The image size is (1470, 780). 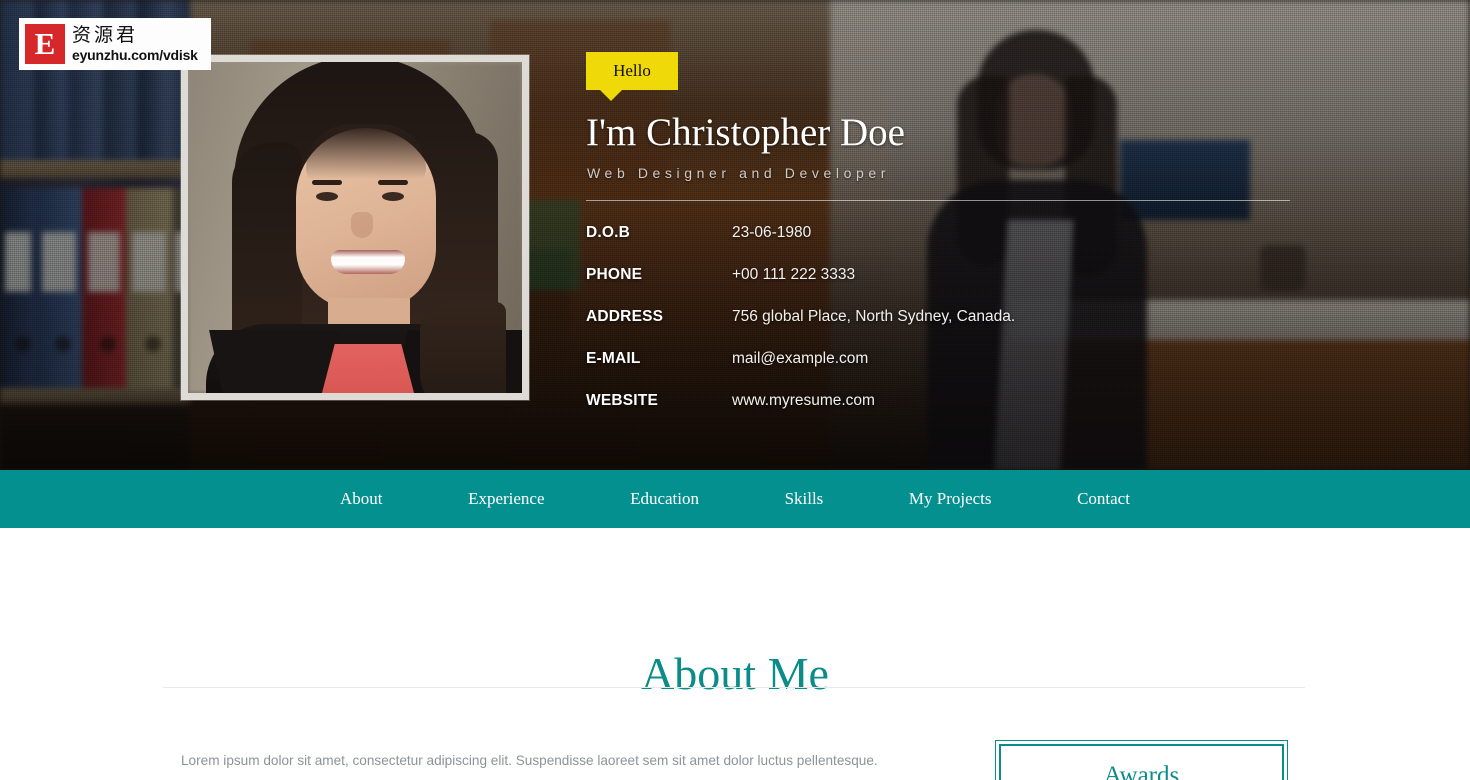 I want to click on table-row: WEBSITE www.myresume.com, so click(x=938, y=413).